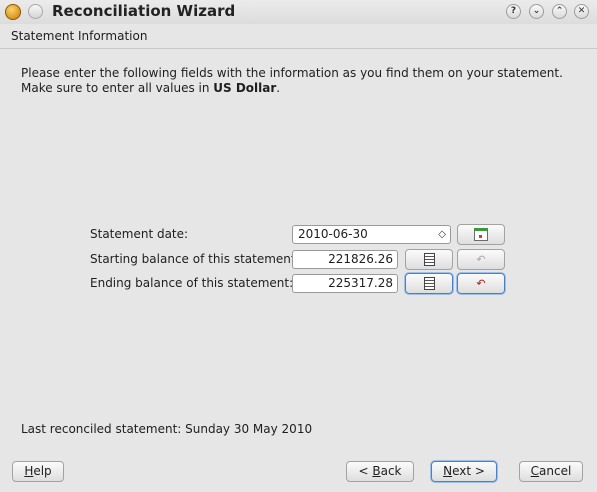 This screenshot has height=492, width=597. I want to click on help-button: Help, so click(38, 471).